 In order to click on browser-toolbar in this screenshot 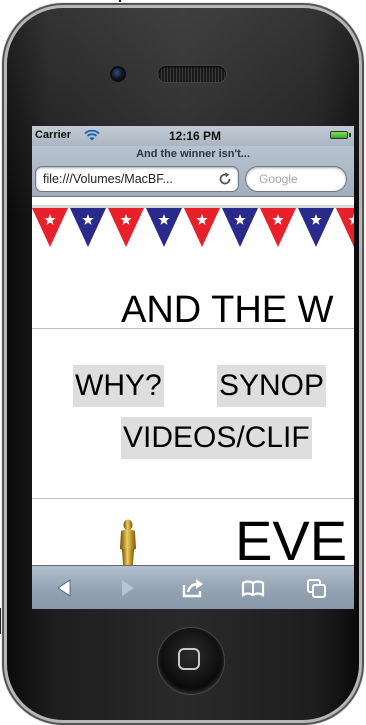, I will do `click(193, 587)`.